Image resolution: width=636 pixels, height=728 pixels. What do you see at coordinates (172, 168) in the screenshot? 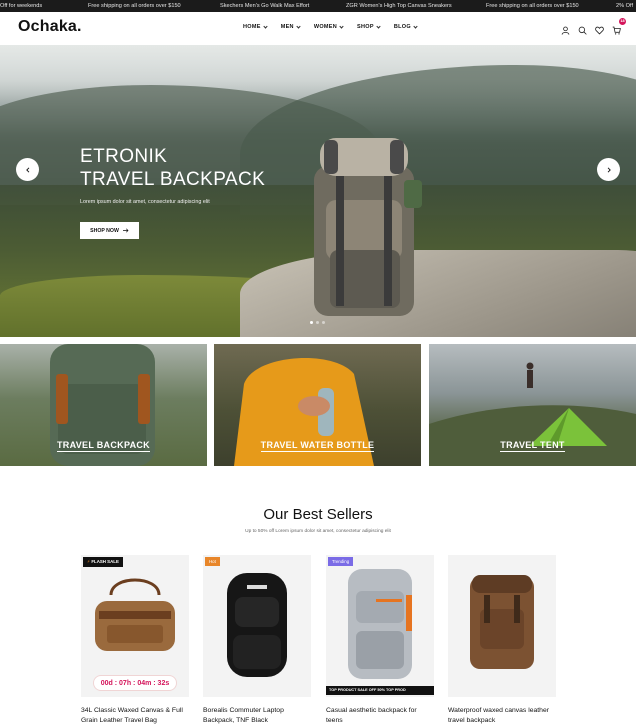
I see `hero-title: ETRONIK TRAVEL BACKPACK` at bounding box center [172, 168].